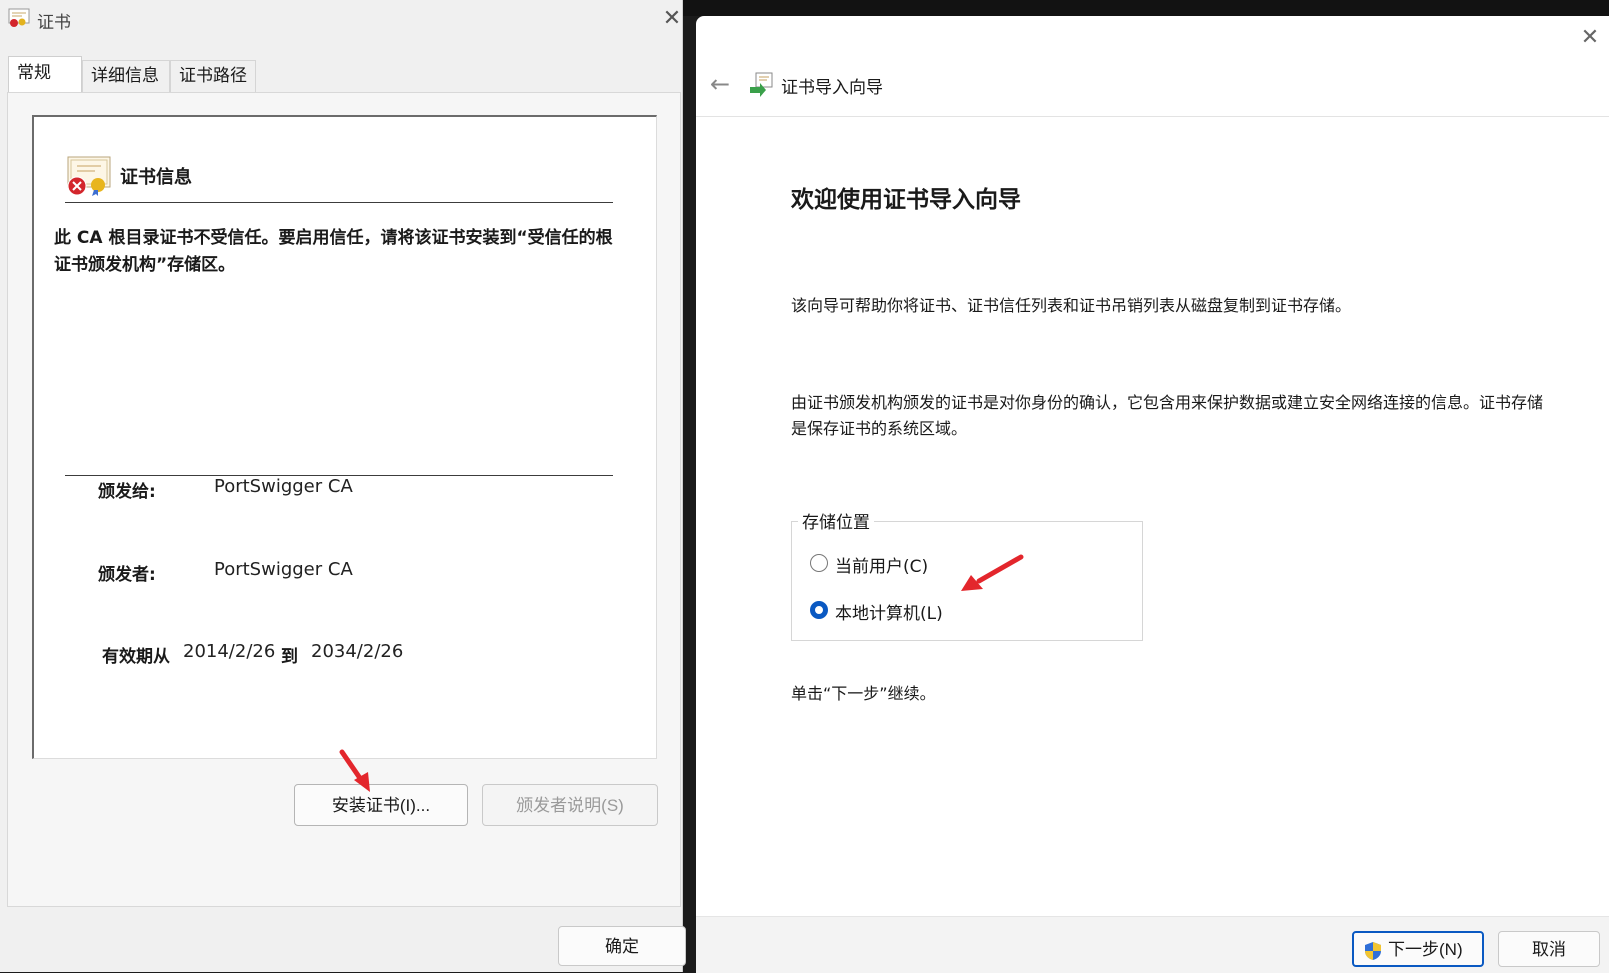  What do you see at coordinates (1373, 951) in the screenshot?
I see `uac-shield-icon` at bounding box center [1373, 951].